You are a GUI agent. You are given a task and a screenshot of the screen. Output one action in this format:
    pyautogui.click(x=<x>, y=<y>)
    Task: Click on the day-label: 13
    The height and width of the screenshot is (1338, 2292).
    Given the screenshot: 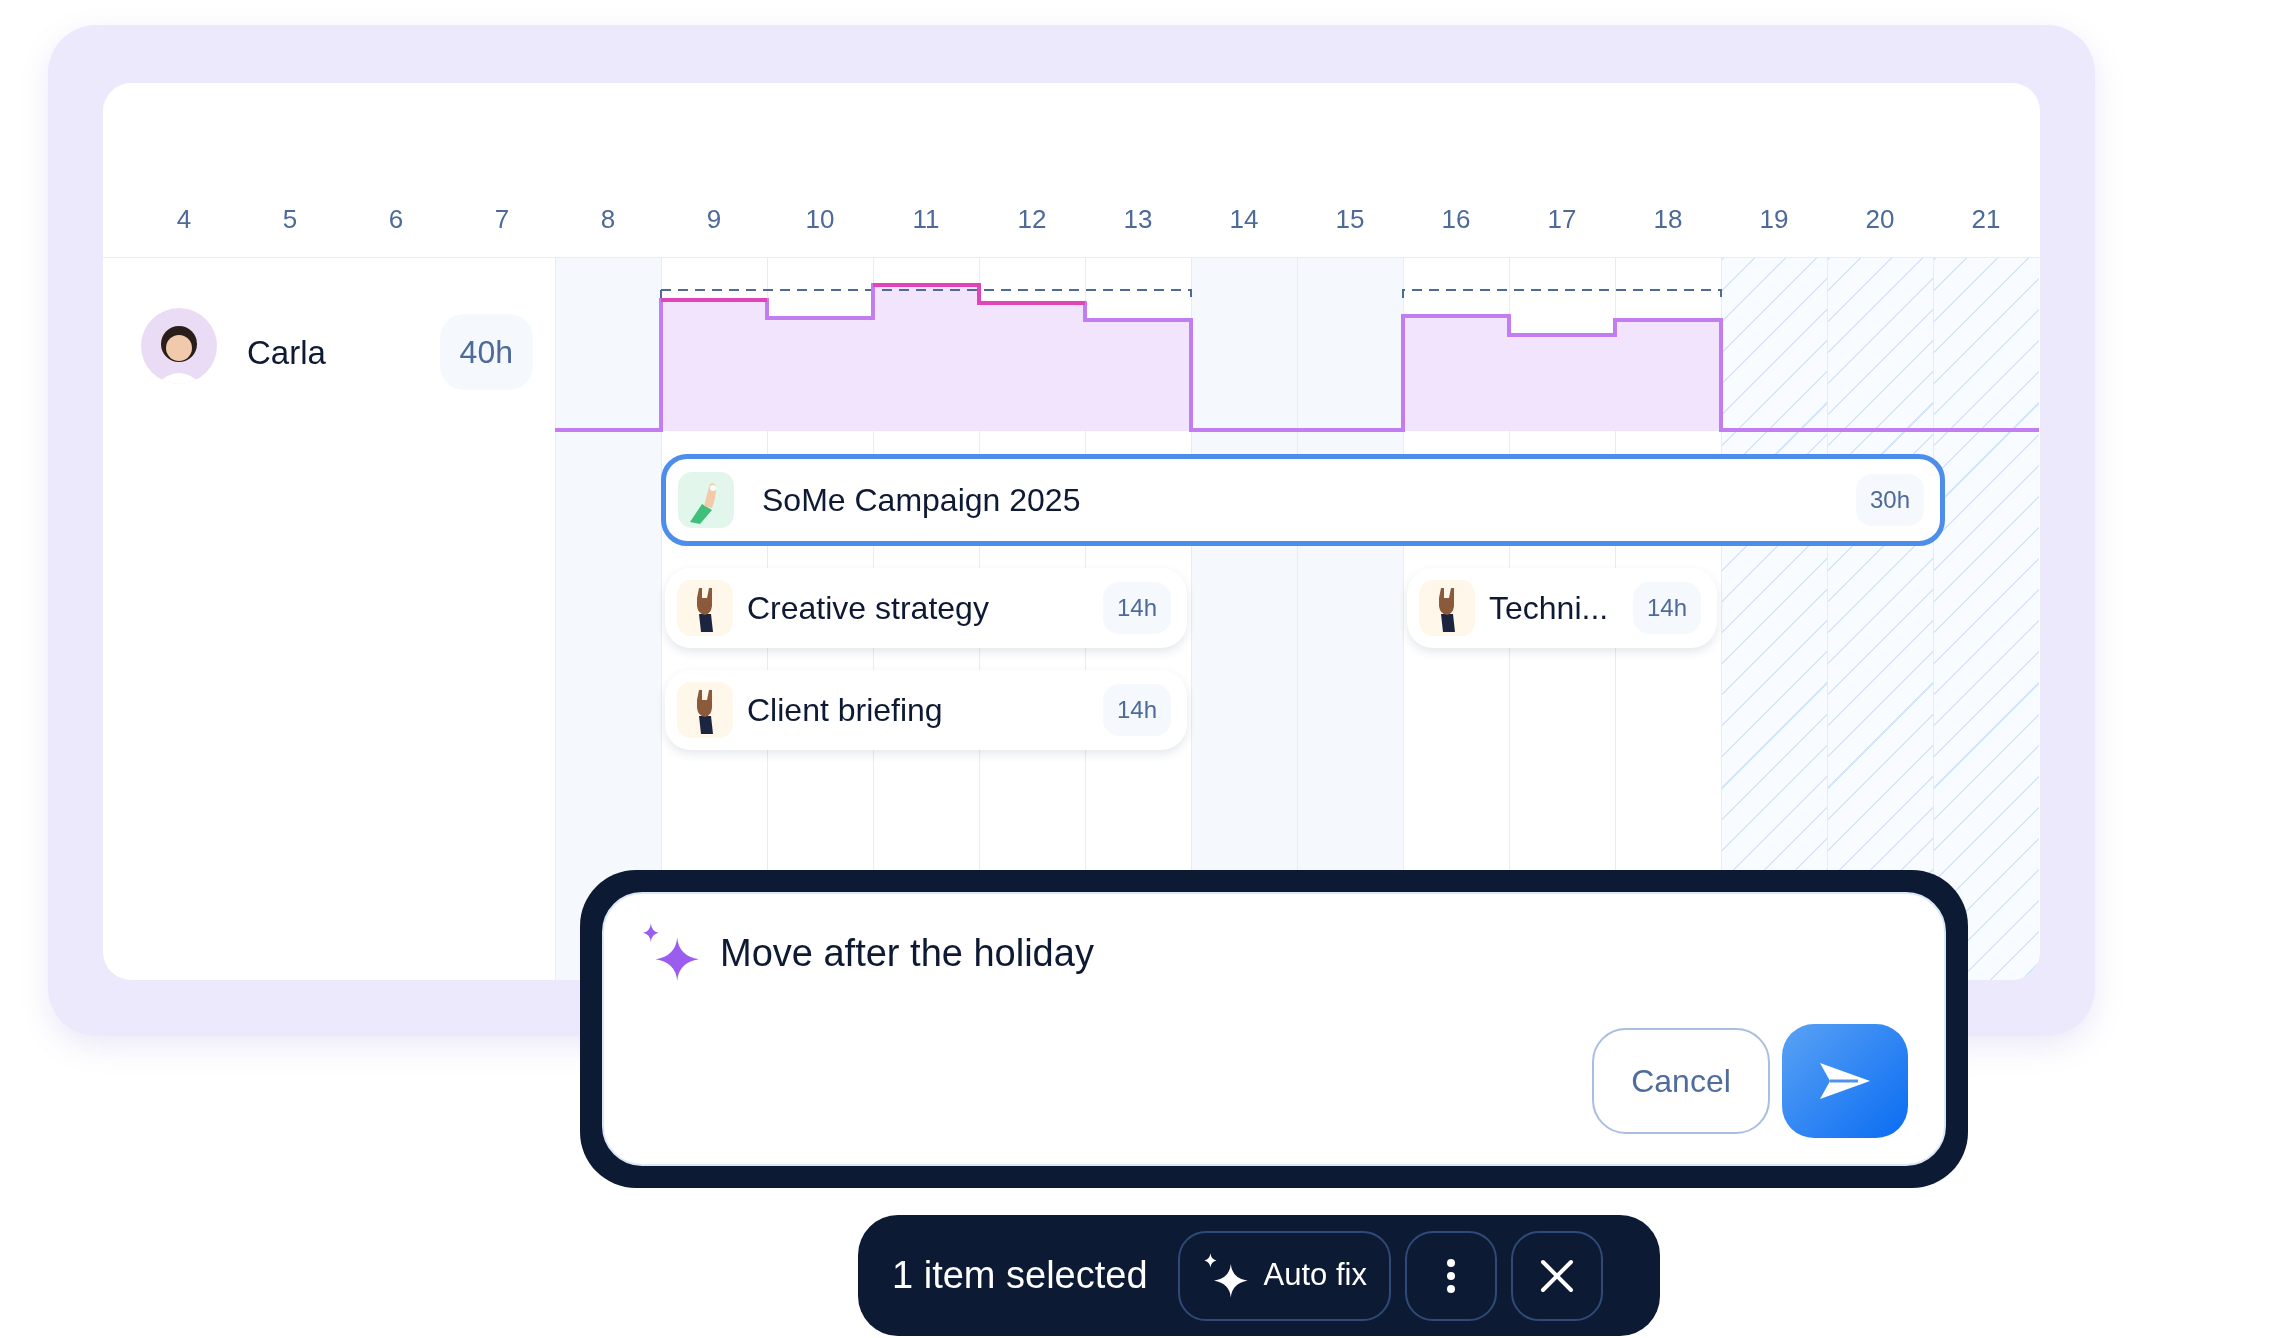 What is the action you would take?
    pyautogui.click(x=1138, y=219)
    